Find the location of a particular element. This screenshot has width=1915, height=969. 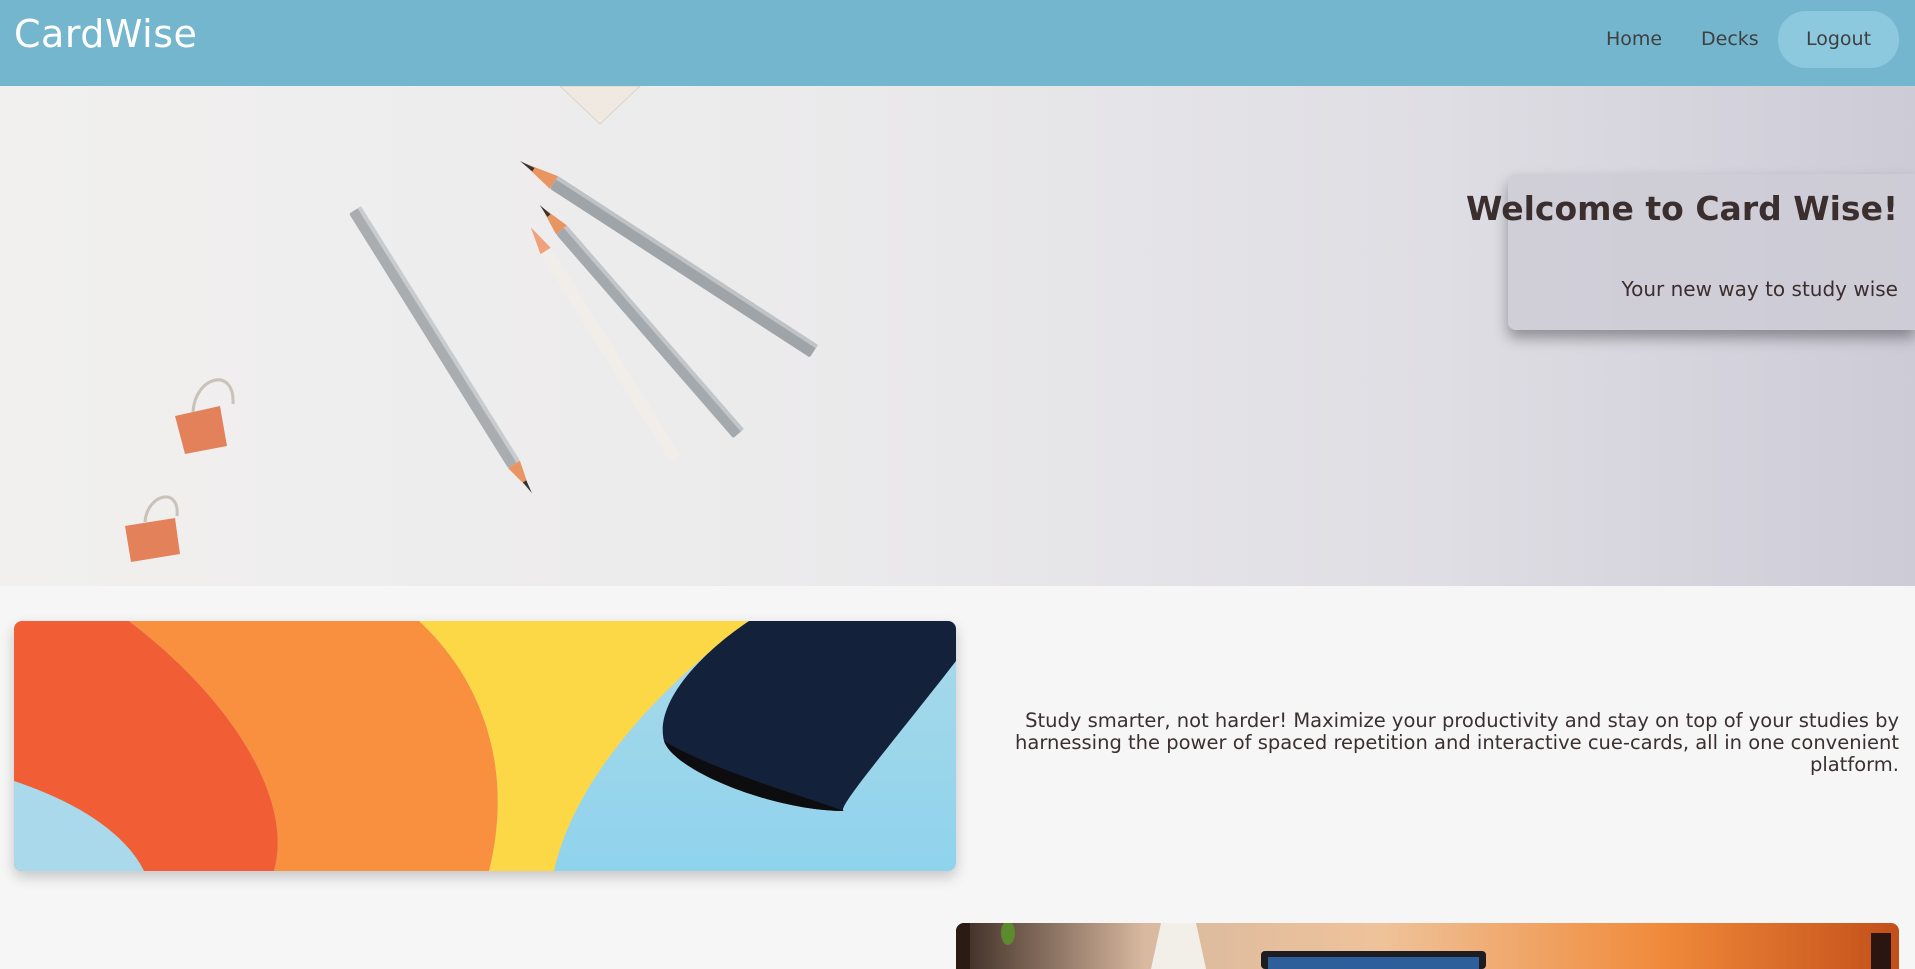

paper-art is located at coordinates (485, 746).